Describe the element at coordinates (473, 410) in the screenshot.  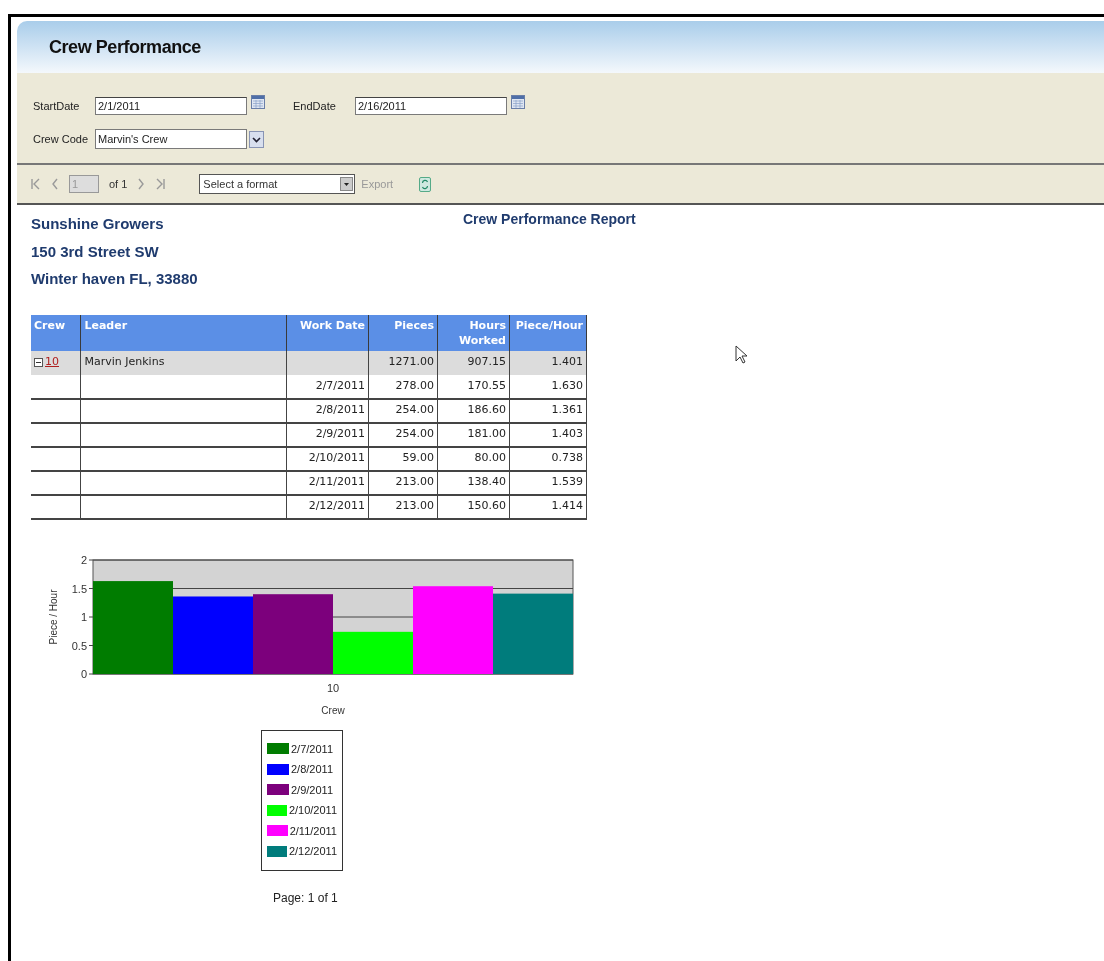
I see `table-cell: 186.60` at that location.